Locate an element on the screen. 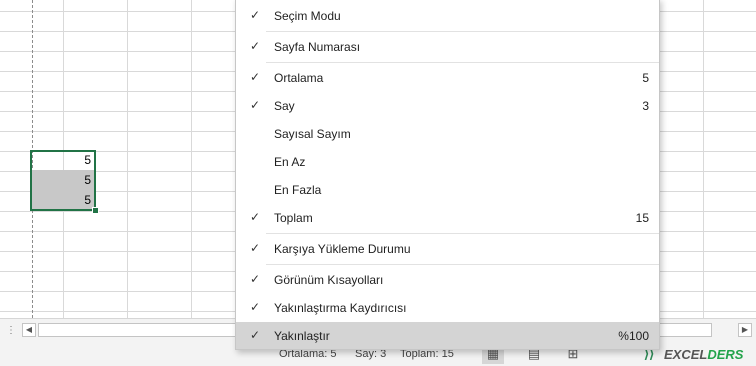 The height and width of the screenshot is (366, 756). menu-item-label: Sayısal Sayım is located at coordinates (312, 134).